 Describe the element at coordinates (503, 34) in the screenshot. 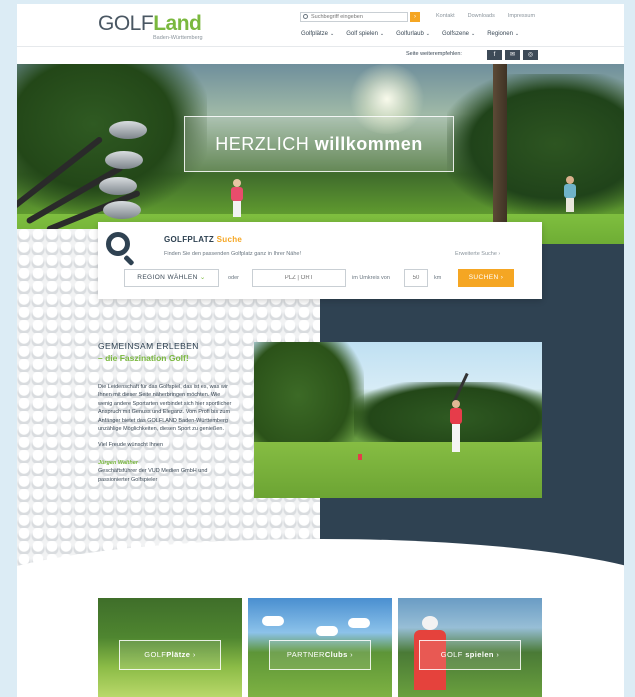

I see `nav-item-regionen: Regionen ⌄` at that location.